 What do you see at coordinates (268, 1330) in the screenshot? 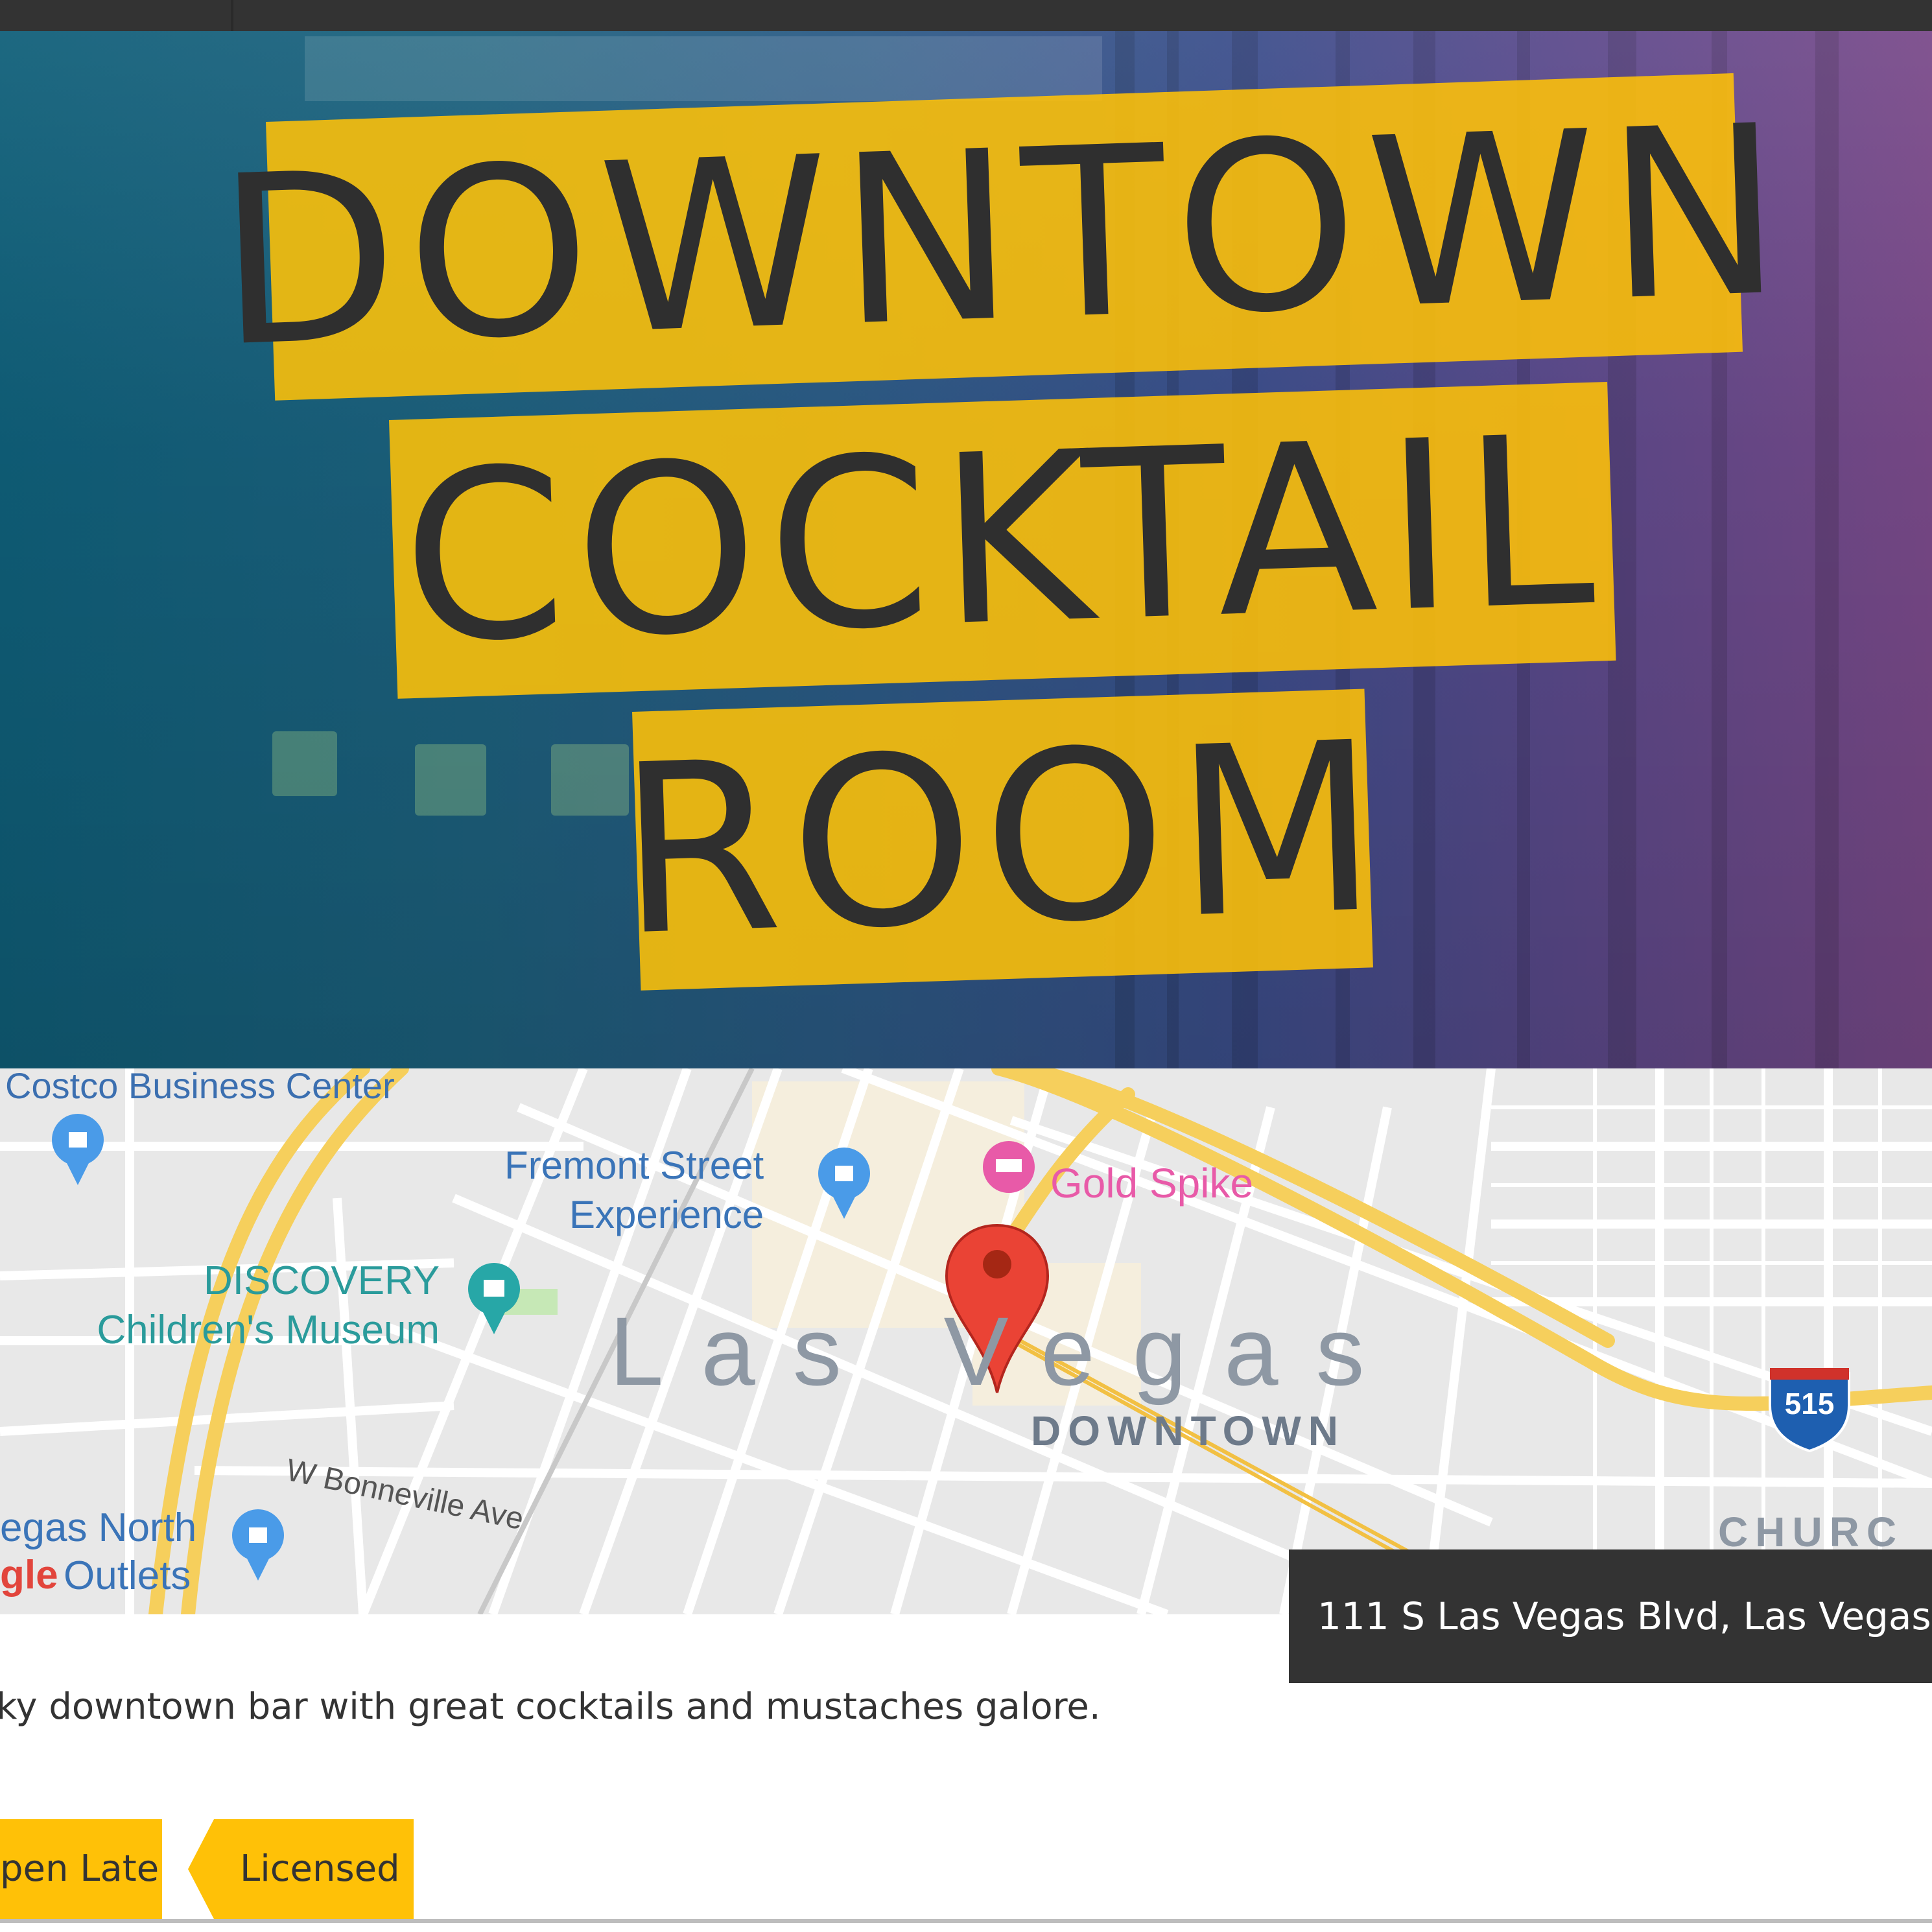
I see `map-label-discovery-line2: Children's Museum` at bounding box center [268, 1330].